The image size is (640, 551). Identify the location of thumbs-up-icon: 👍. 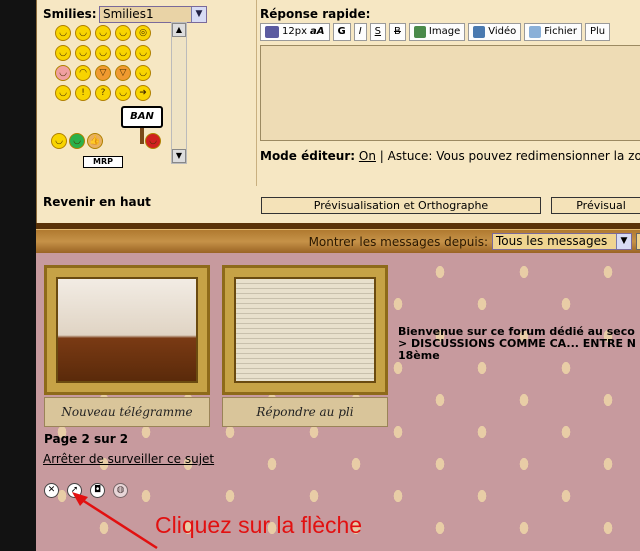
(95, 141).